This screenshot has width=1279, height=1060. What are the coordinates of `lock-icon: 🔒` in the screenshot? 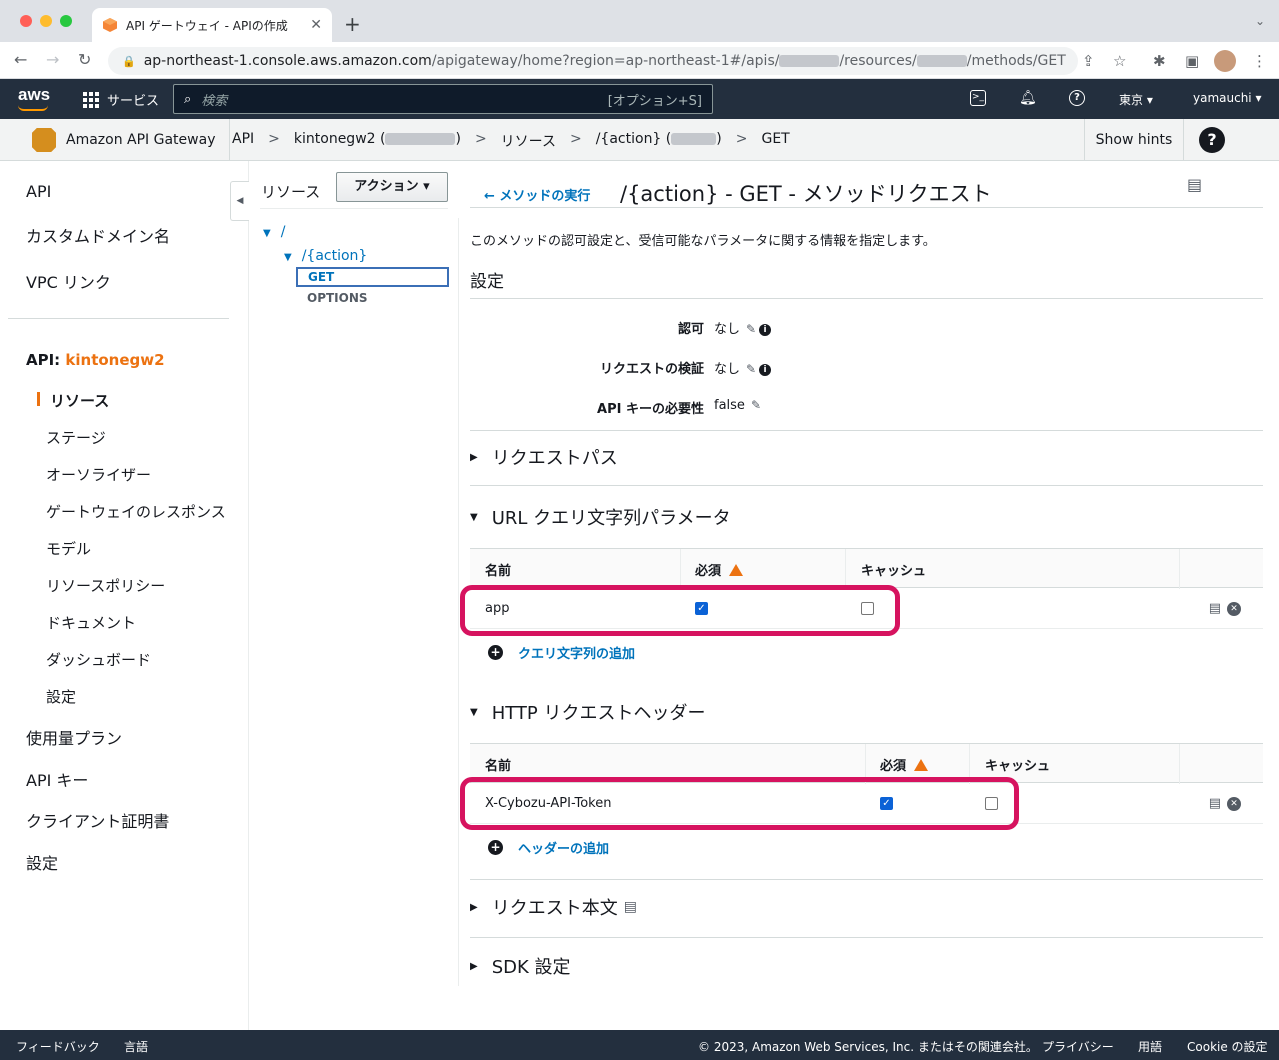 It's located at (129, 61).